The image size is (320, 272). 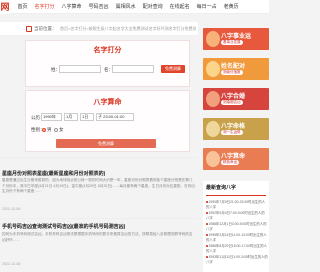 What do you see at coordinates (98, 7) in the screenshot?
I see `nav-item: 号码吉凶` at bounding box center [98, 7].